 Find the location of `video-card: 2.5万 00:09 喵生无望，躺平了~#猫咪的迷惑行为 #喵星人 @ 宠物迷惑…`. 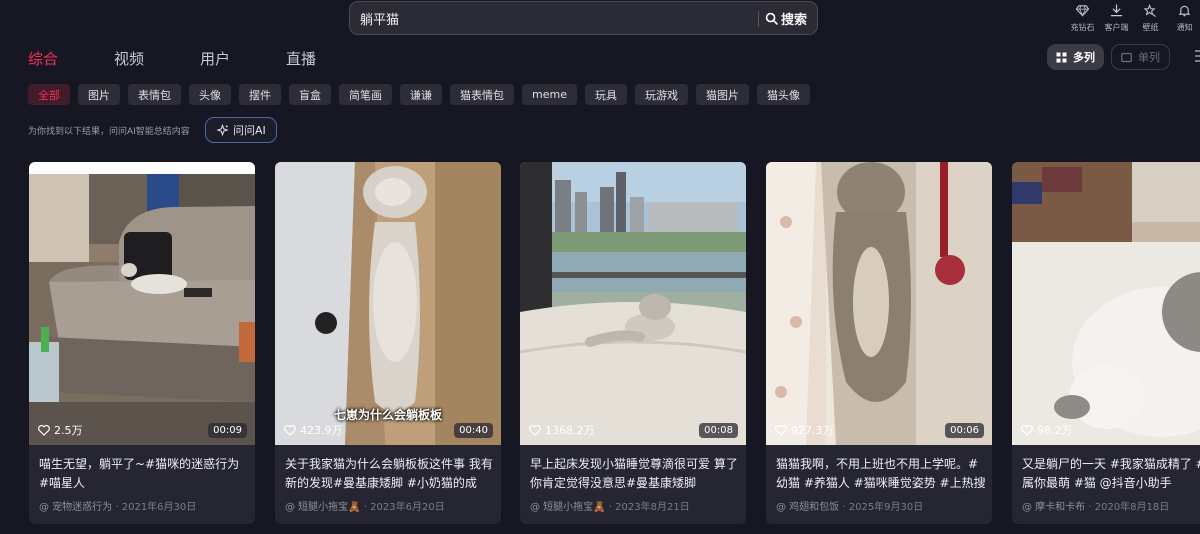

video-card: 2.5万 00:09 喵生无望，躺平了~#猫咪的迷惑行为 #喵星人 @ 宠物迷惑… is located at coordinates (142, 343).